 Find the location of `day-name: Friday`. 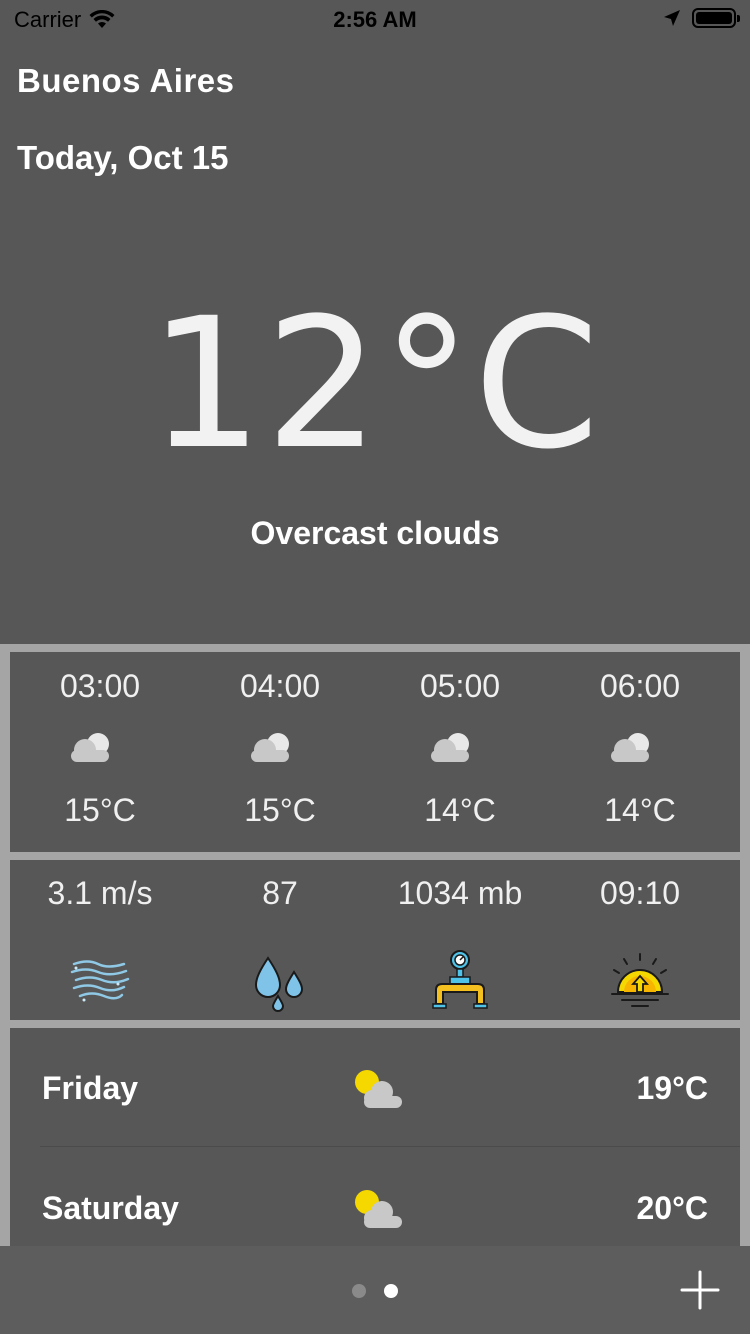

day-name: Friday is located at coordinates (90, 1088).